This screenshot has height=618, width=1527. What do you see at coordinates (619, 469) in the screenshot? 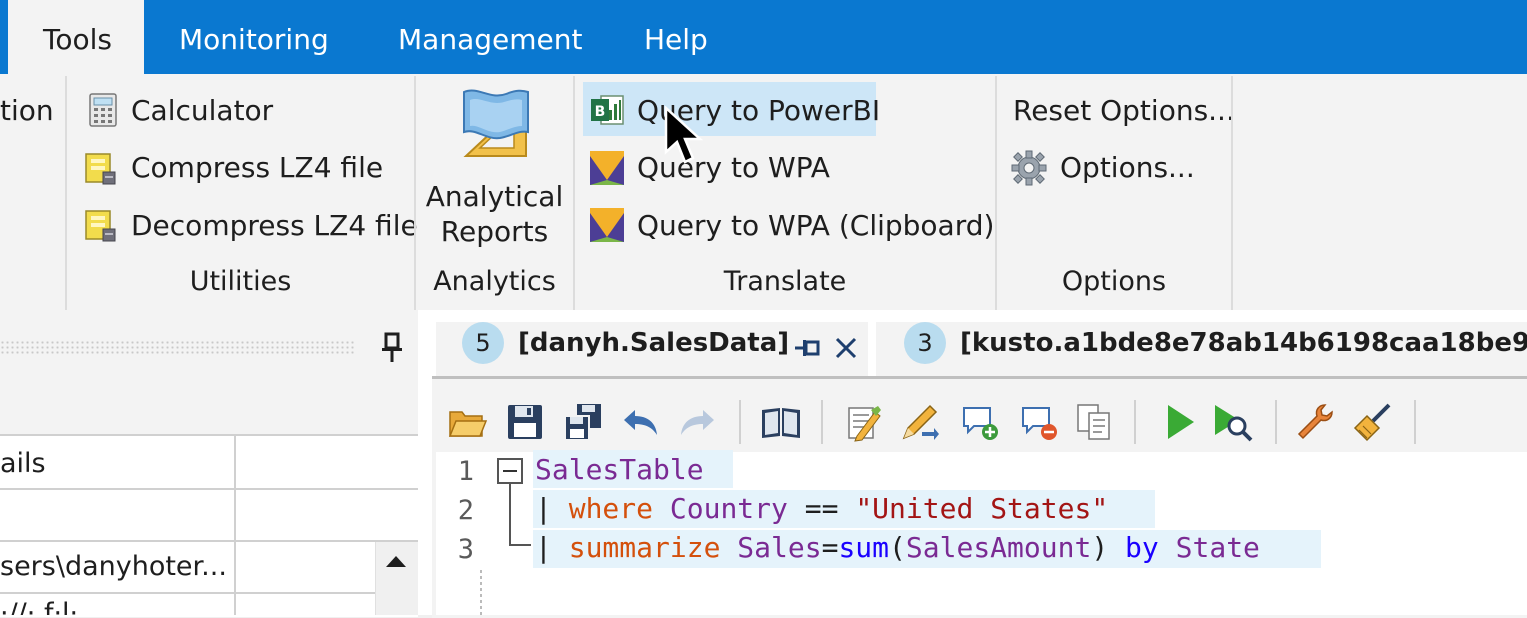
I see `code-line-1: SalesTable` at bounding box center [619, 469].